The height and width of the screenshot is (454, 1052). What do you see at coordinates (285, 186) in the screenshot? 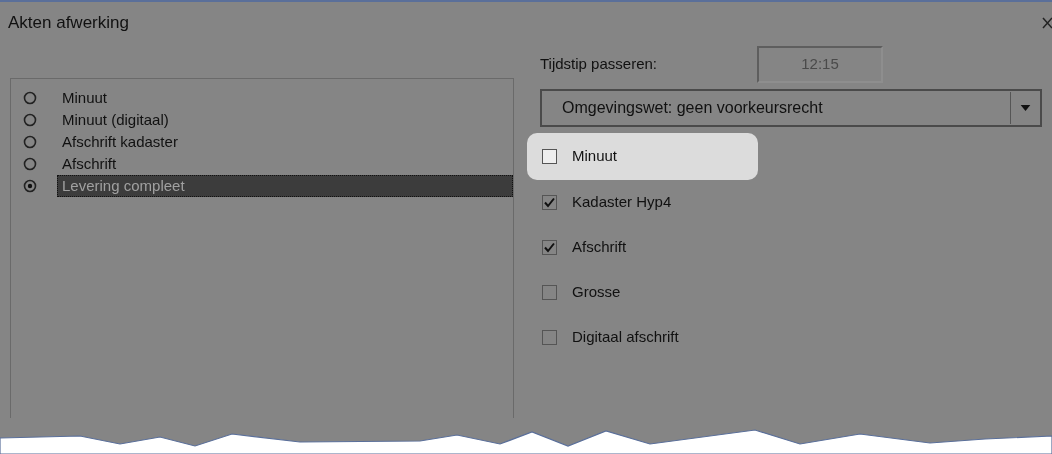
I see `option-label: Levering compleet` at bounding box center [285, 186].